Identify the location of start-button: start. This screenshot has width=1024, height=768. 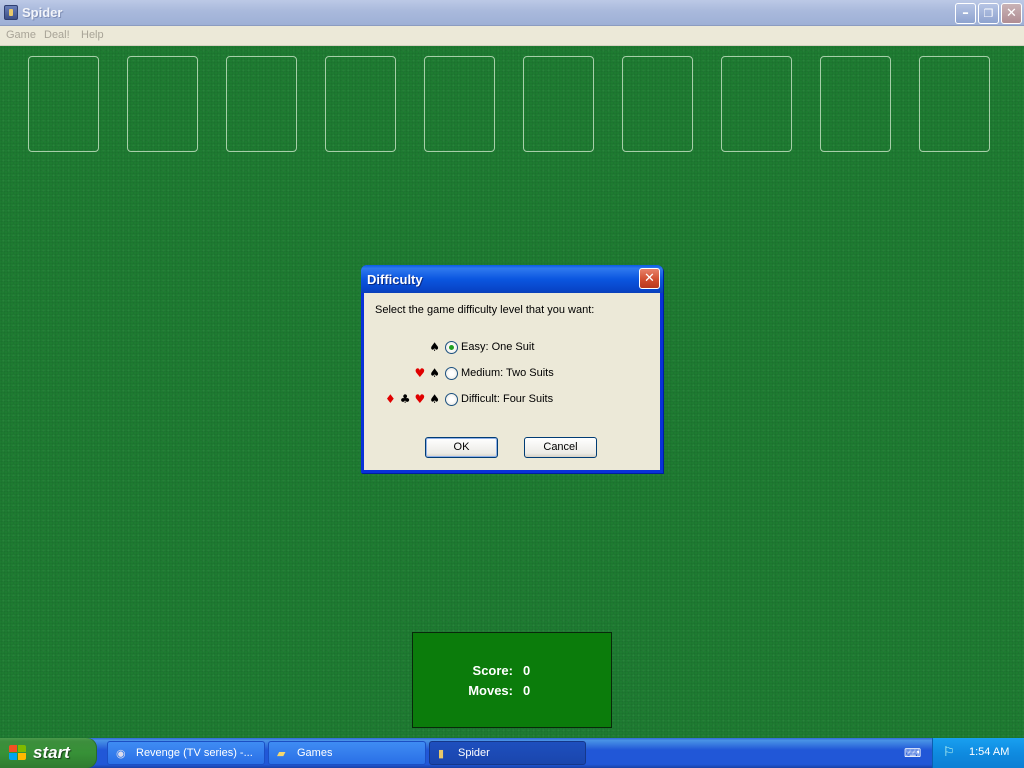
(48, 753).